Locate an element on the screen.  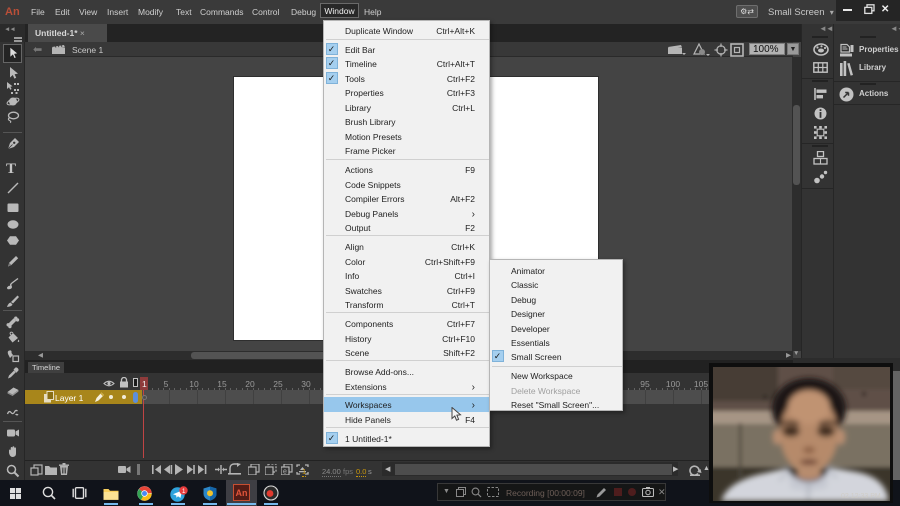
svg-text: 02 12:33 PM is located at coordinates (861, 496).